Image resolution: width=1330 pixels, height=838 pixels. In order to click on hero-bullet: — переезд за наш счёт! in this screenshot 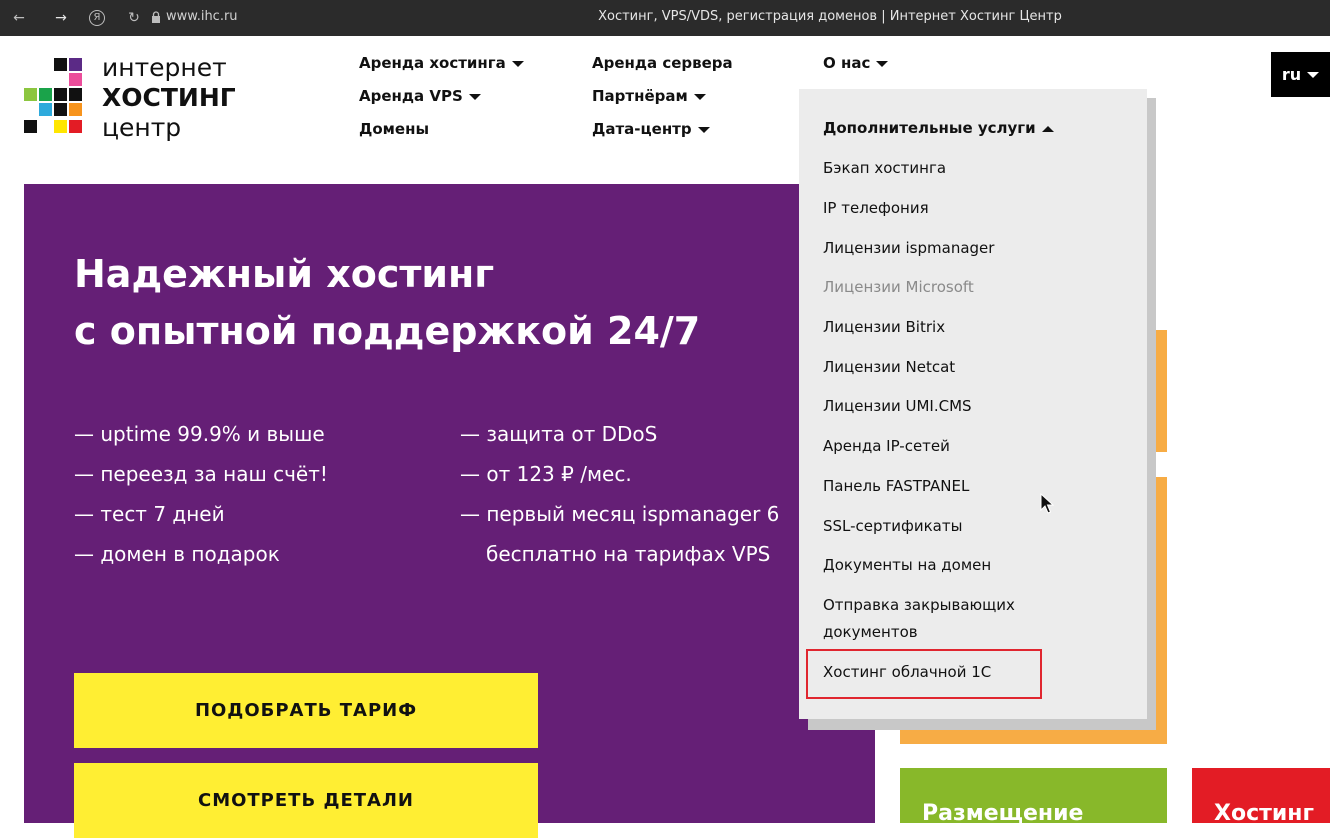, I will do `click(201, 474)`.